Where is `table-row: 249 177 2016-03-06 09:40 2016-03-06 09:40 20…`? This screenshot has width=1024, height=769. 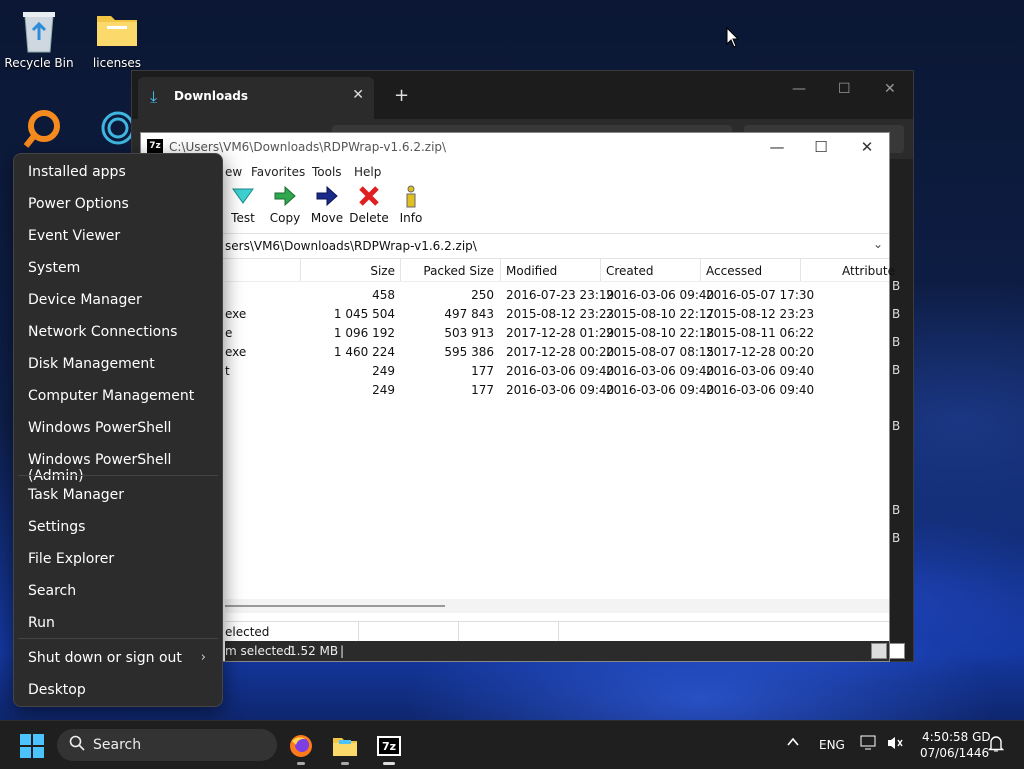 table-row: 249 177 2016-03-06 09:40 2016-03-06 09:40 20… is located at coordinates (557, 389).